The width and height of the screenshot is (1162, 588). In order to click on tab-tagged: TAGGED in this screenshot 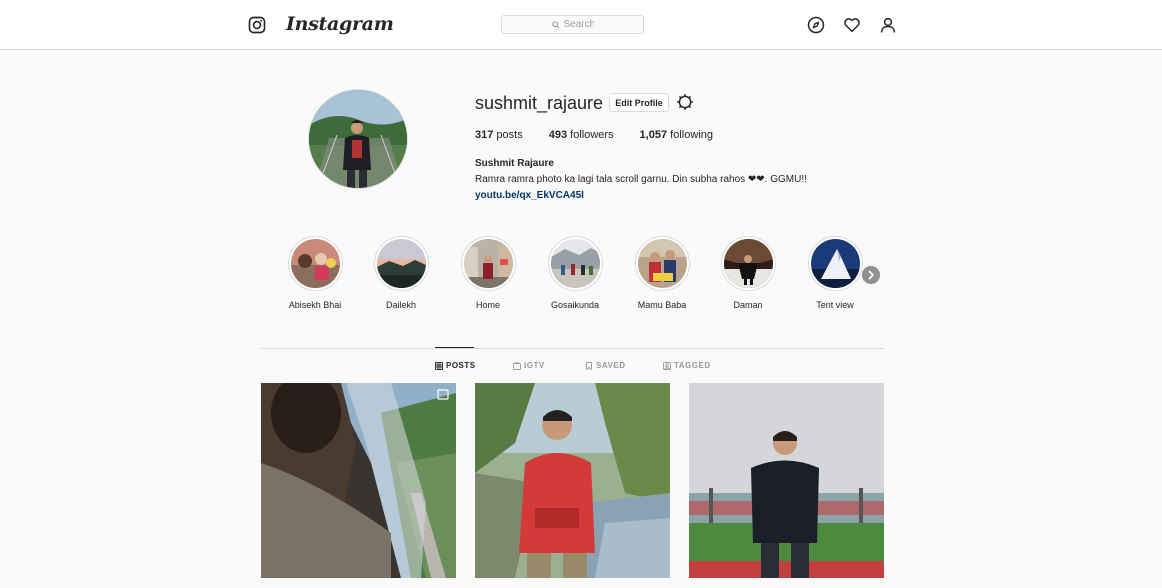, I will do `click(687, 365)`.